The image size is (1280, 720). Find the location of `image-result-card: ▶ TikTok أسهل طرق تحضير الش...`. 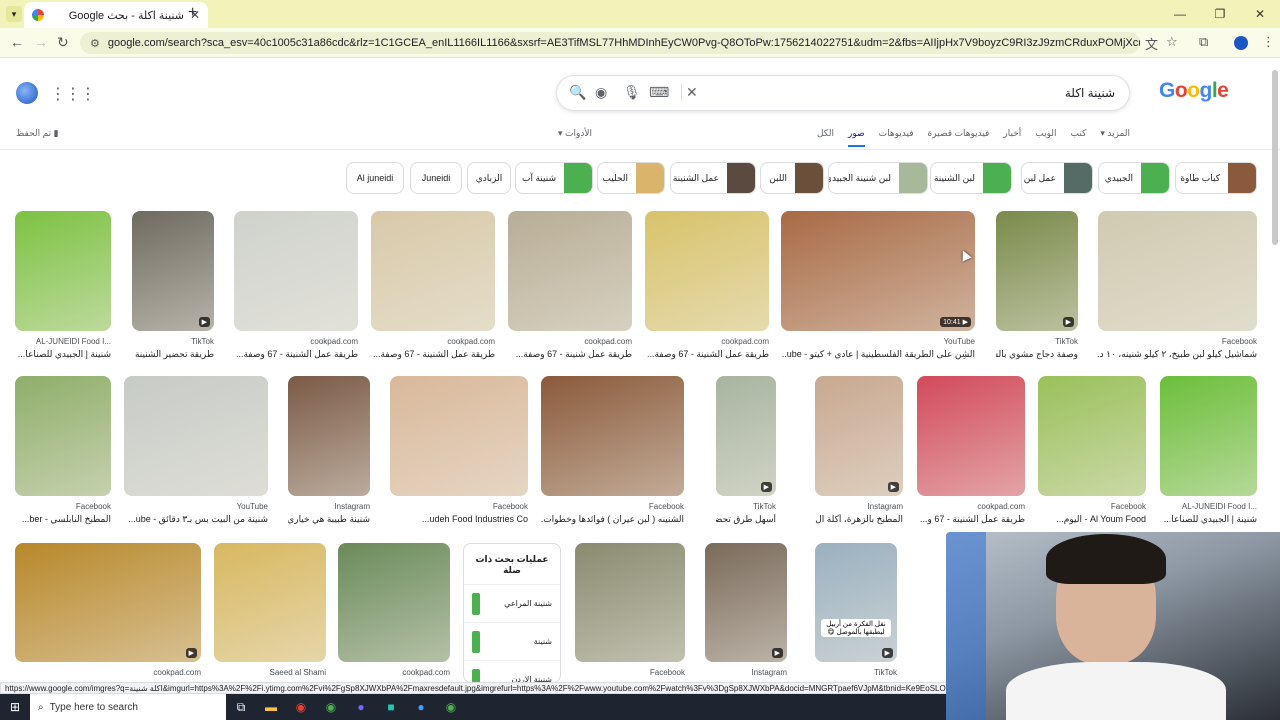

image-result-card: ▶ TikTok أسهل طرق تحضير الش... is located at coordinates (746, 453).